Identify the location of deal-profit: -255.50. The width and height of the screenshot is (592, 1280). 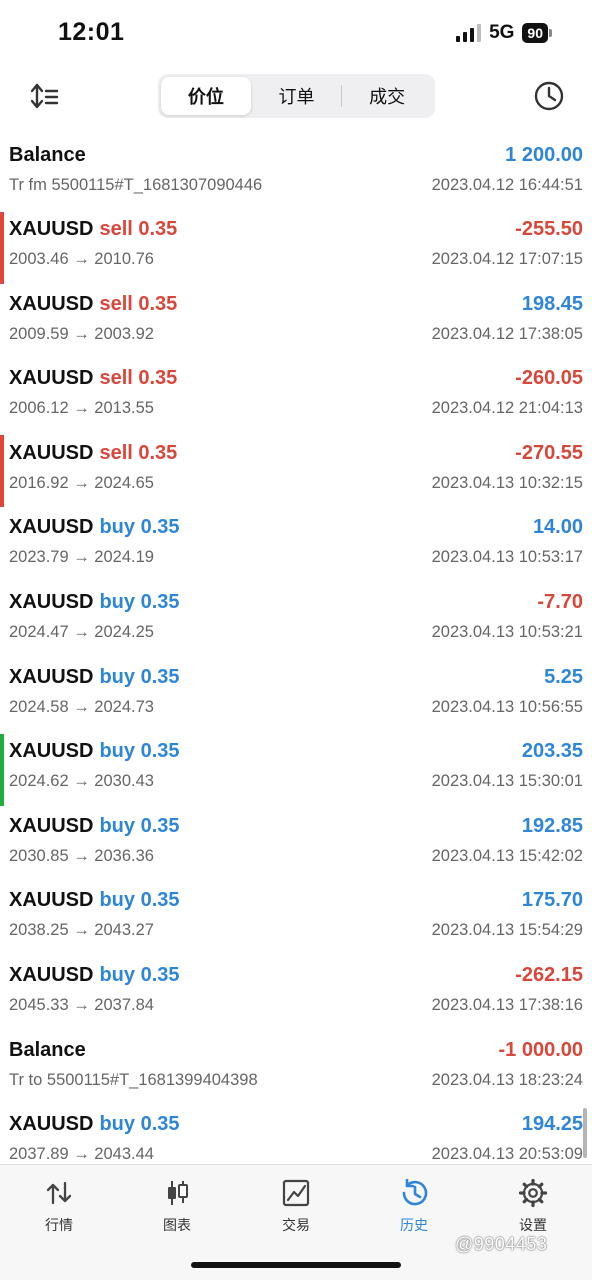
(549, 229).